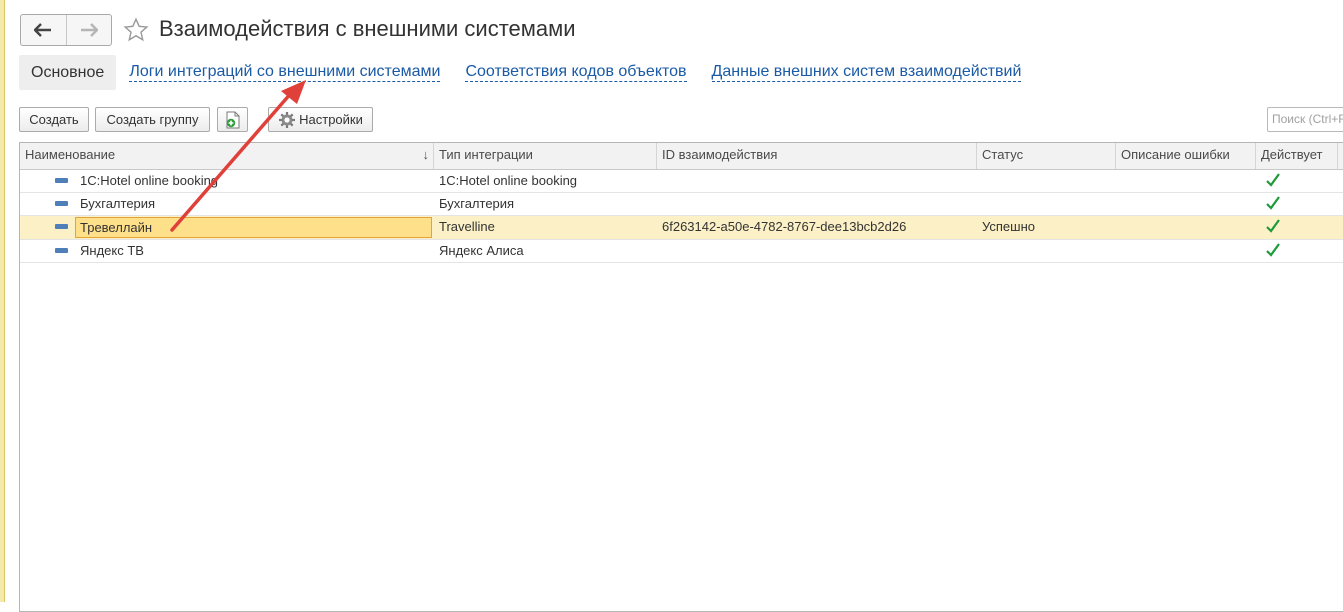 This screenshot has height=612, width=1343. Describe the element at coordinates (426, 154) in the screenshot. I see `sort-down-icon: ↓` at that location.